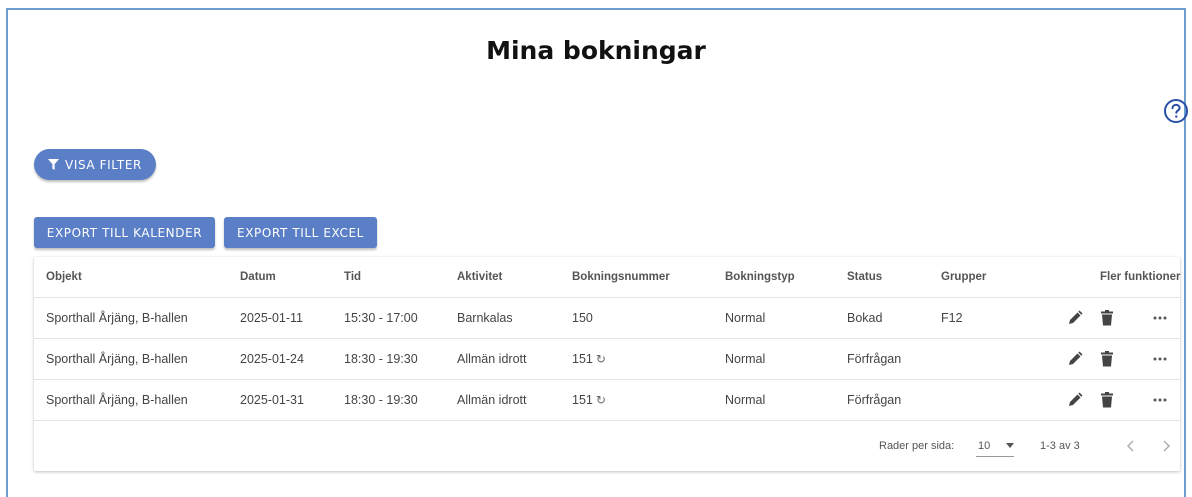 The height and width of the screenshot is (497, 1192). Describe the element at coordinates (272, 400) in the screenshot. I see `cell-datum: 2025-01-31` at that location.